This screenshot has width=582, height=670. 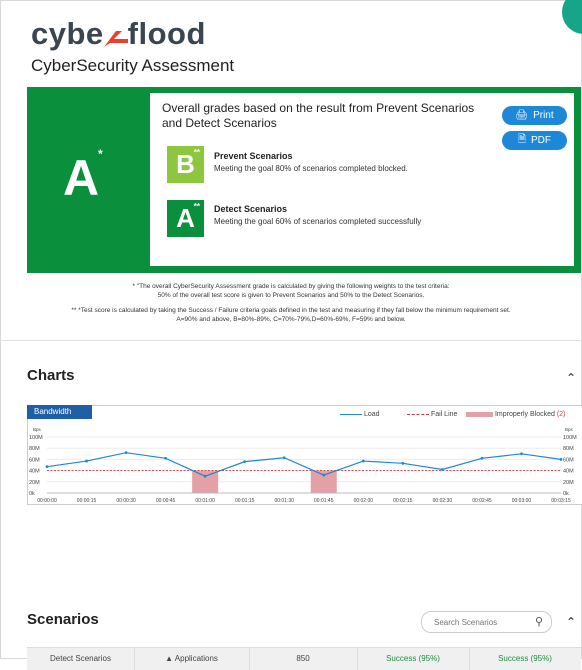 I want to click on x-tick-label: 00:03:00, so click(x=522, y=501).